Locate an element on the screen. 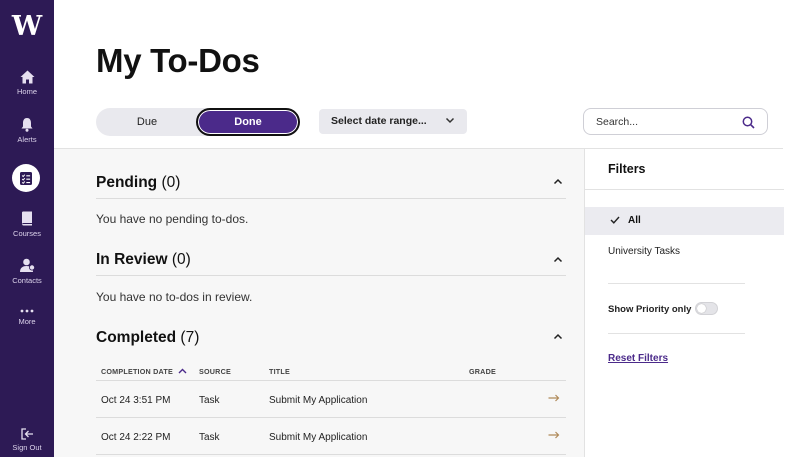 This screenshot has width=800, height=457. page-title: My To-Dos is located at coordinates (178, 60).